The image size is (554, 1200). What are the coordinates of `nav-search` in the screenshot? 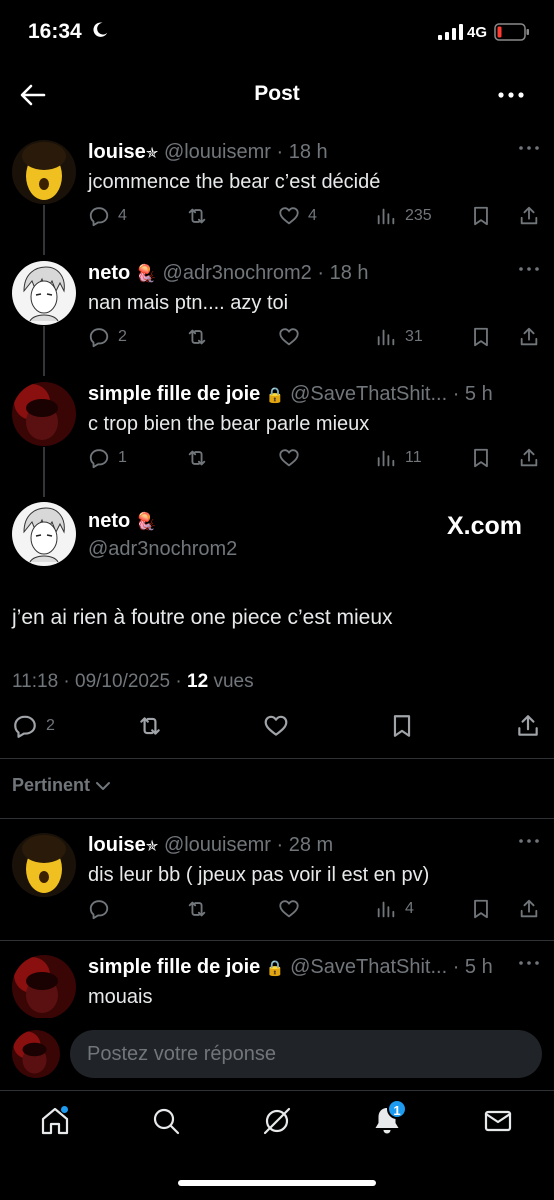 It's located at (167, 1122).